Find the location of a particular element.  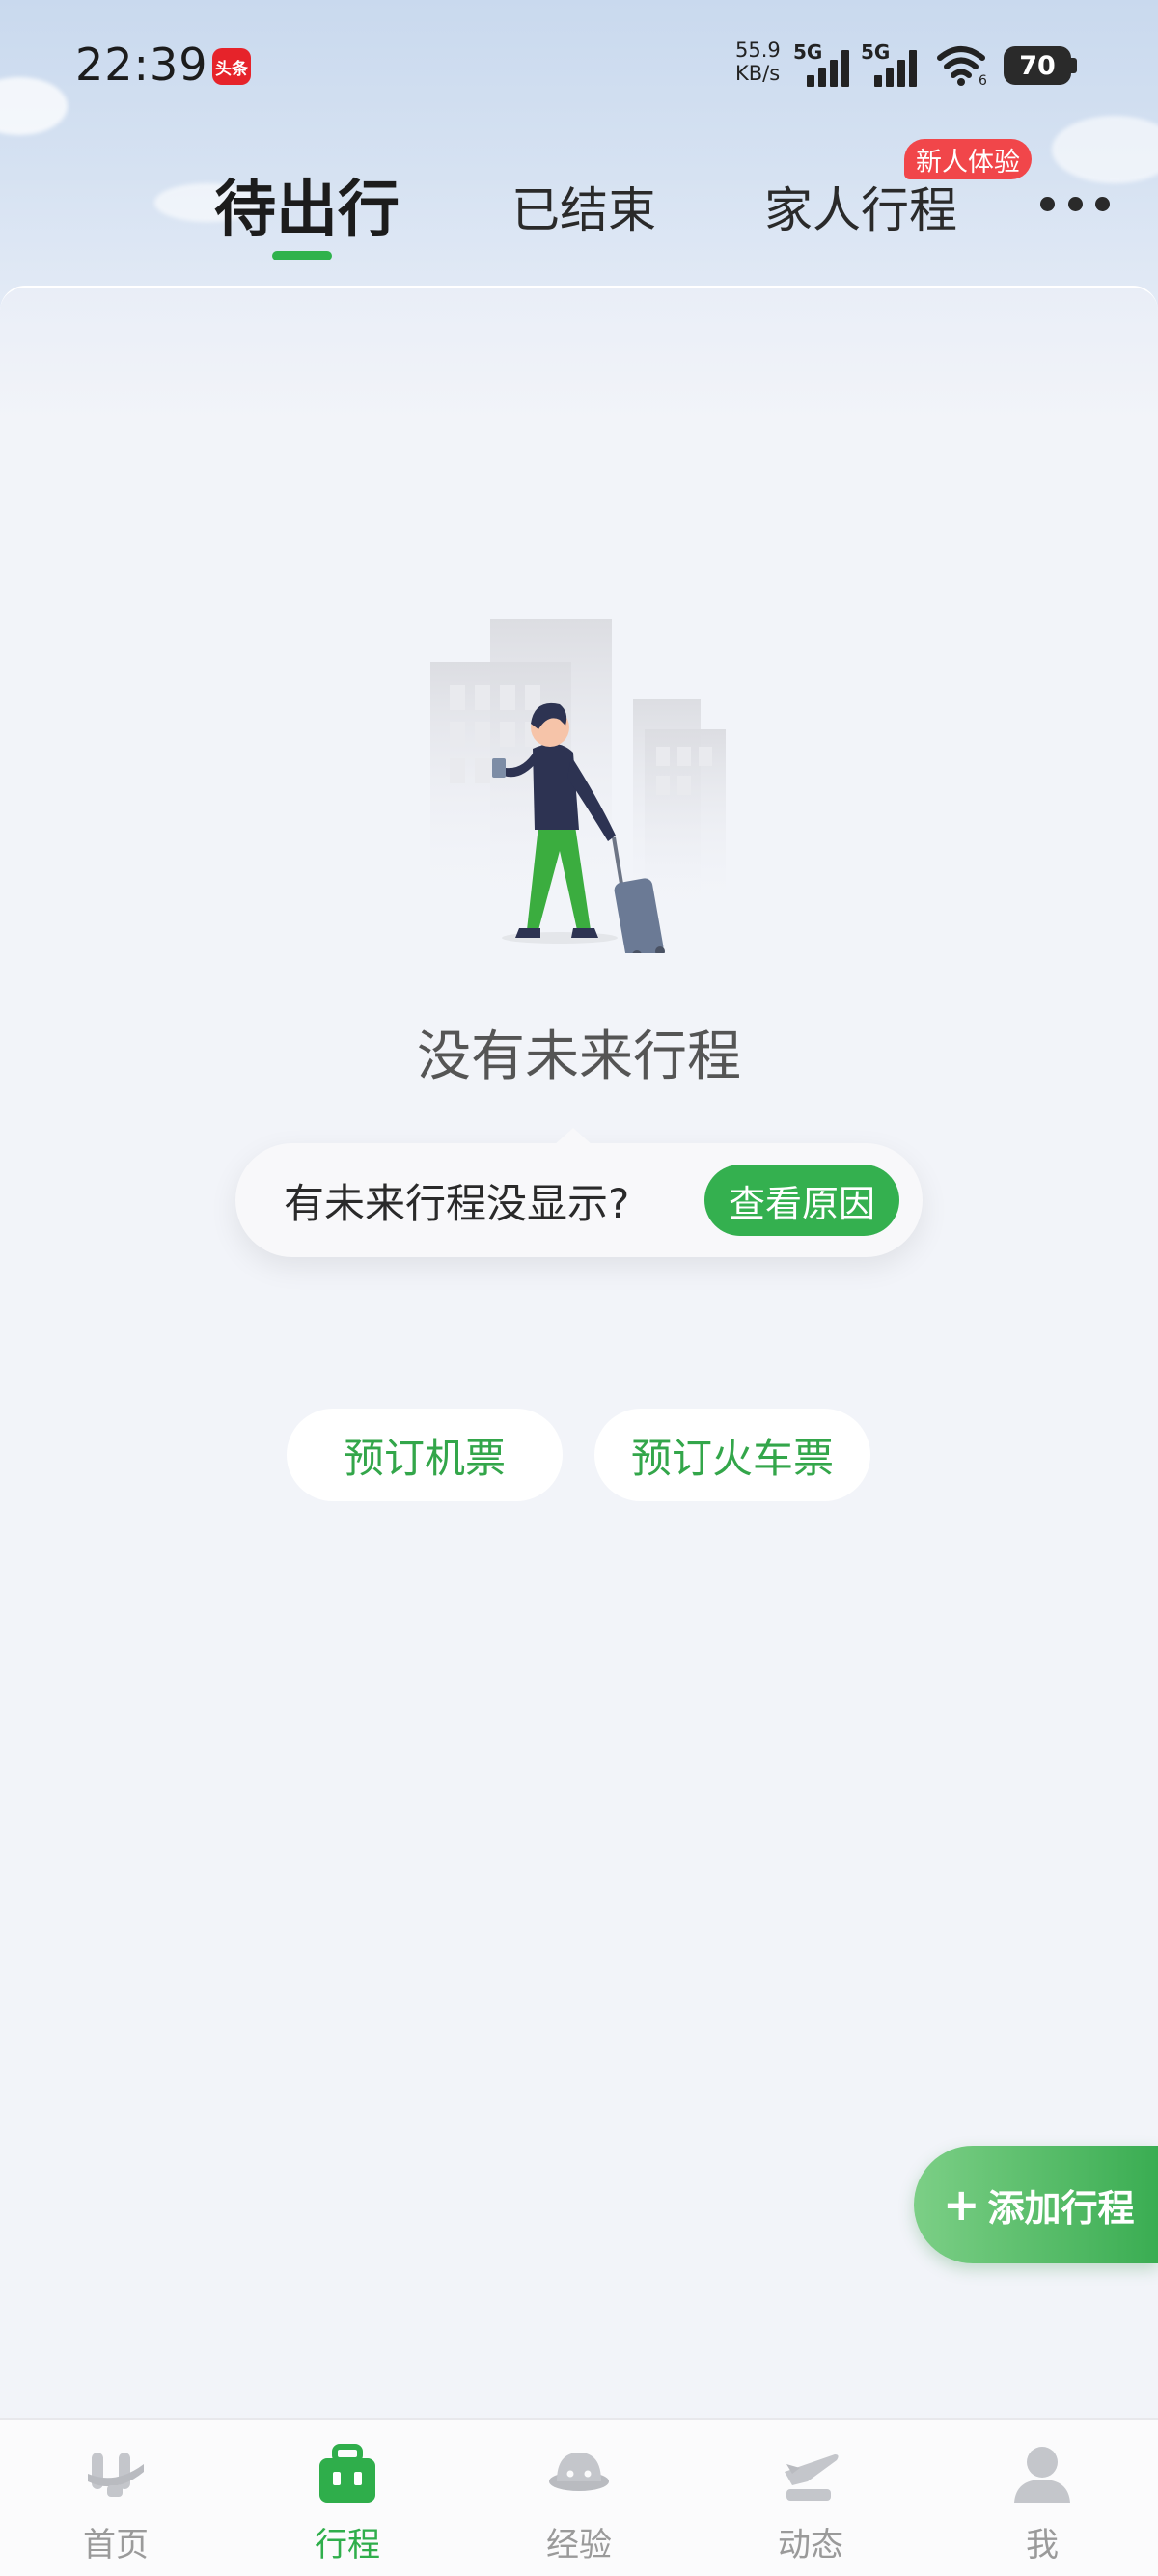

add-trip-button: + 添加行程 is located at coordinates (1036, 2204).